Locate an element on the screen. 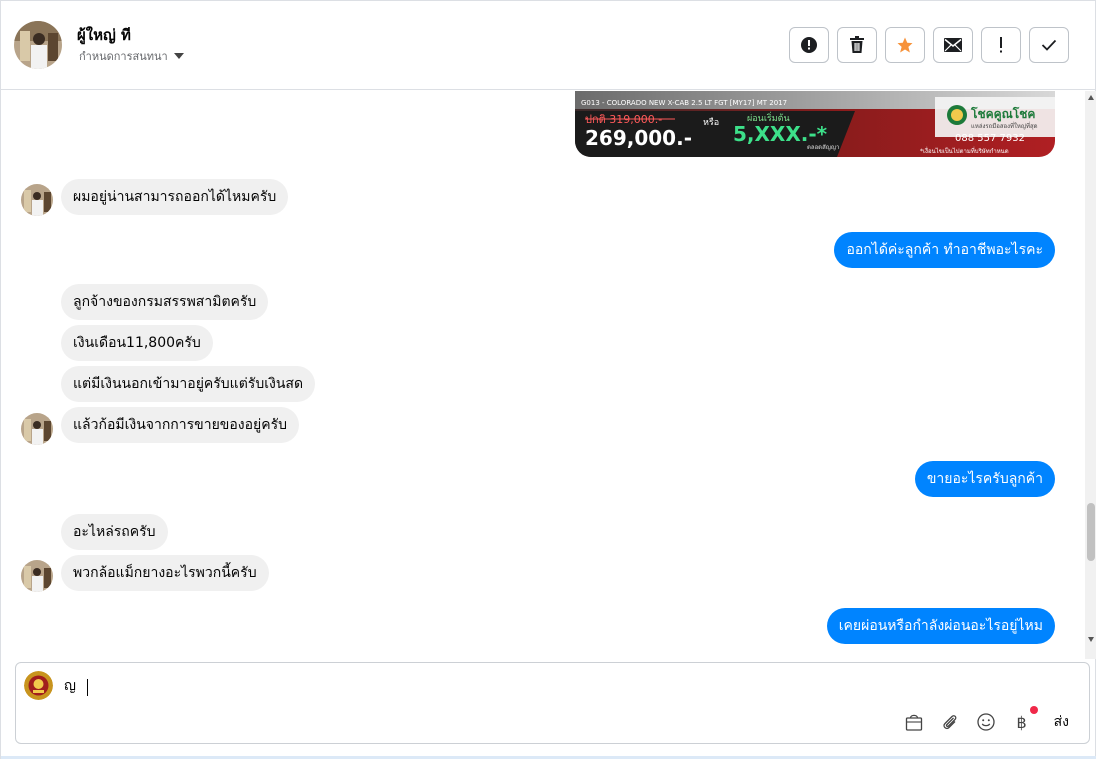  shopping-bag-icon is located at coordinates (913, 722).